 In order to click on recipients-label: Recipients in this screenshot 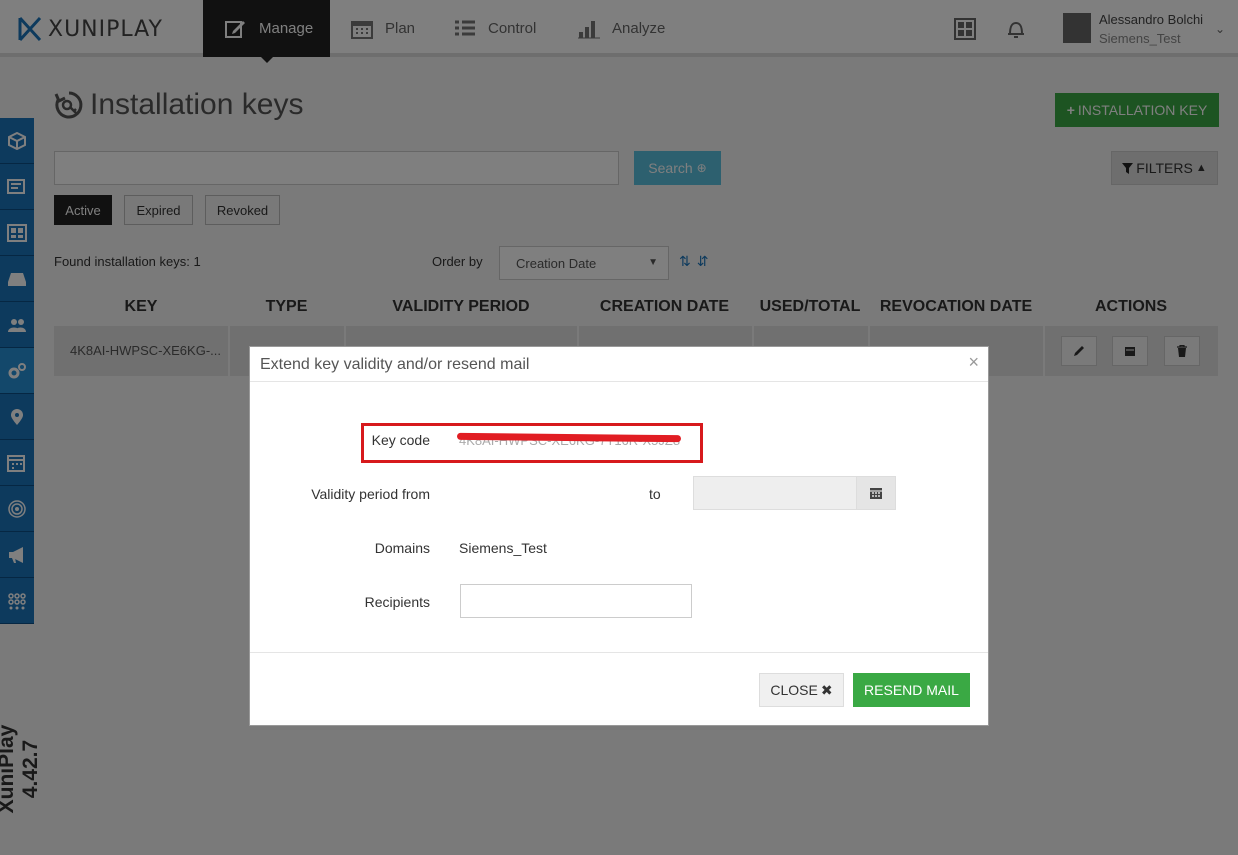, I will do `click(397, 602)`.